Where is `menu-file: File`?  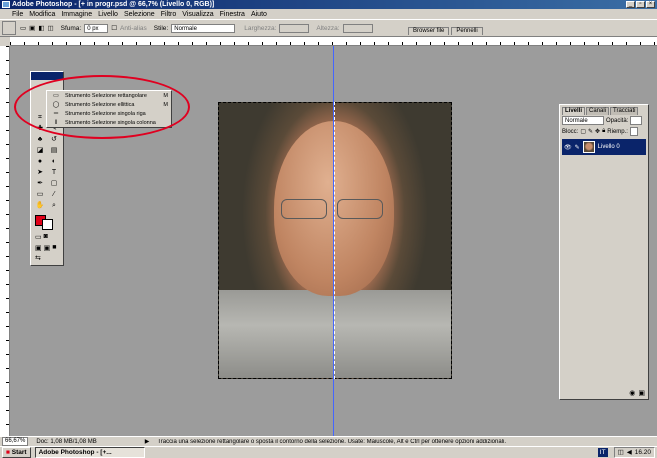 menu-file: File is located at coordinates (17, 14).